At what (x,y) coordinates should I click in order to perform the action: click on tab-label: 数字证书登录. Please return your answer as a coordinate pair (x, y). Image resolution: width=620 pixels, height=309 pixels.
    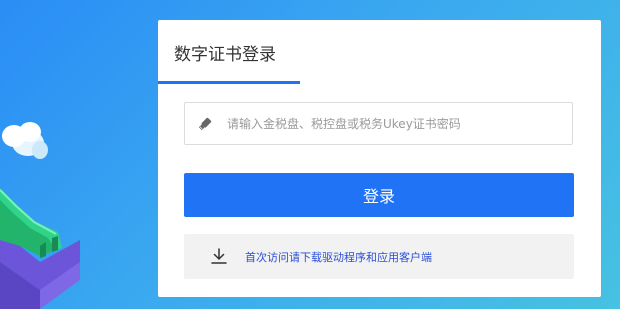
    Looking at the image, I should click on (225, 55).